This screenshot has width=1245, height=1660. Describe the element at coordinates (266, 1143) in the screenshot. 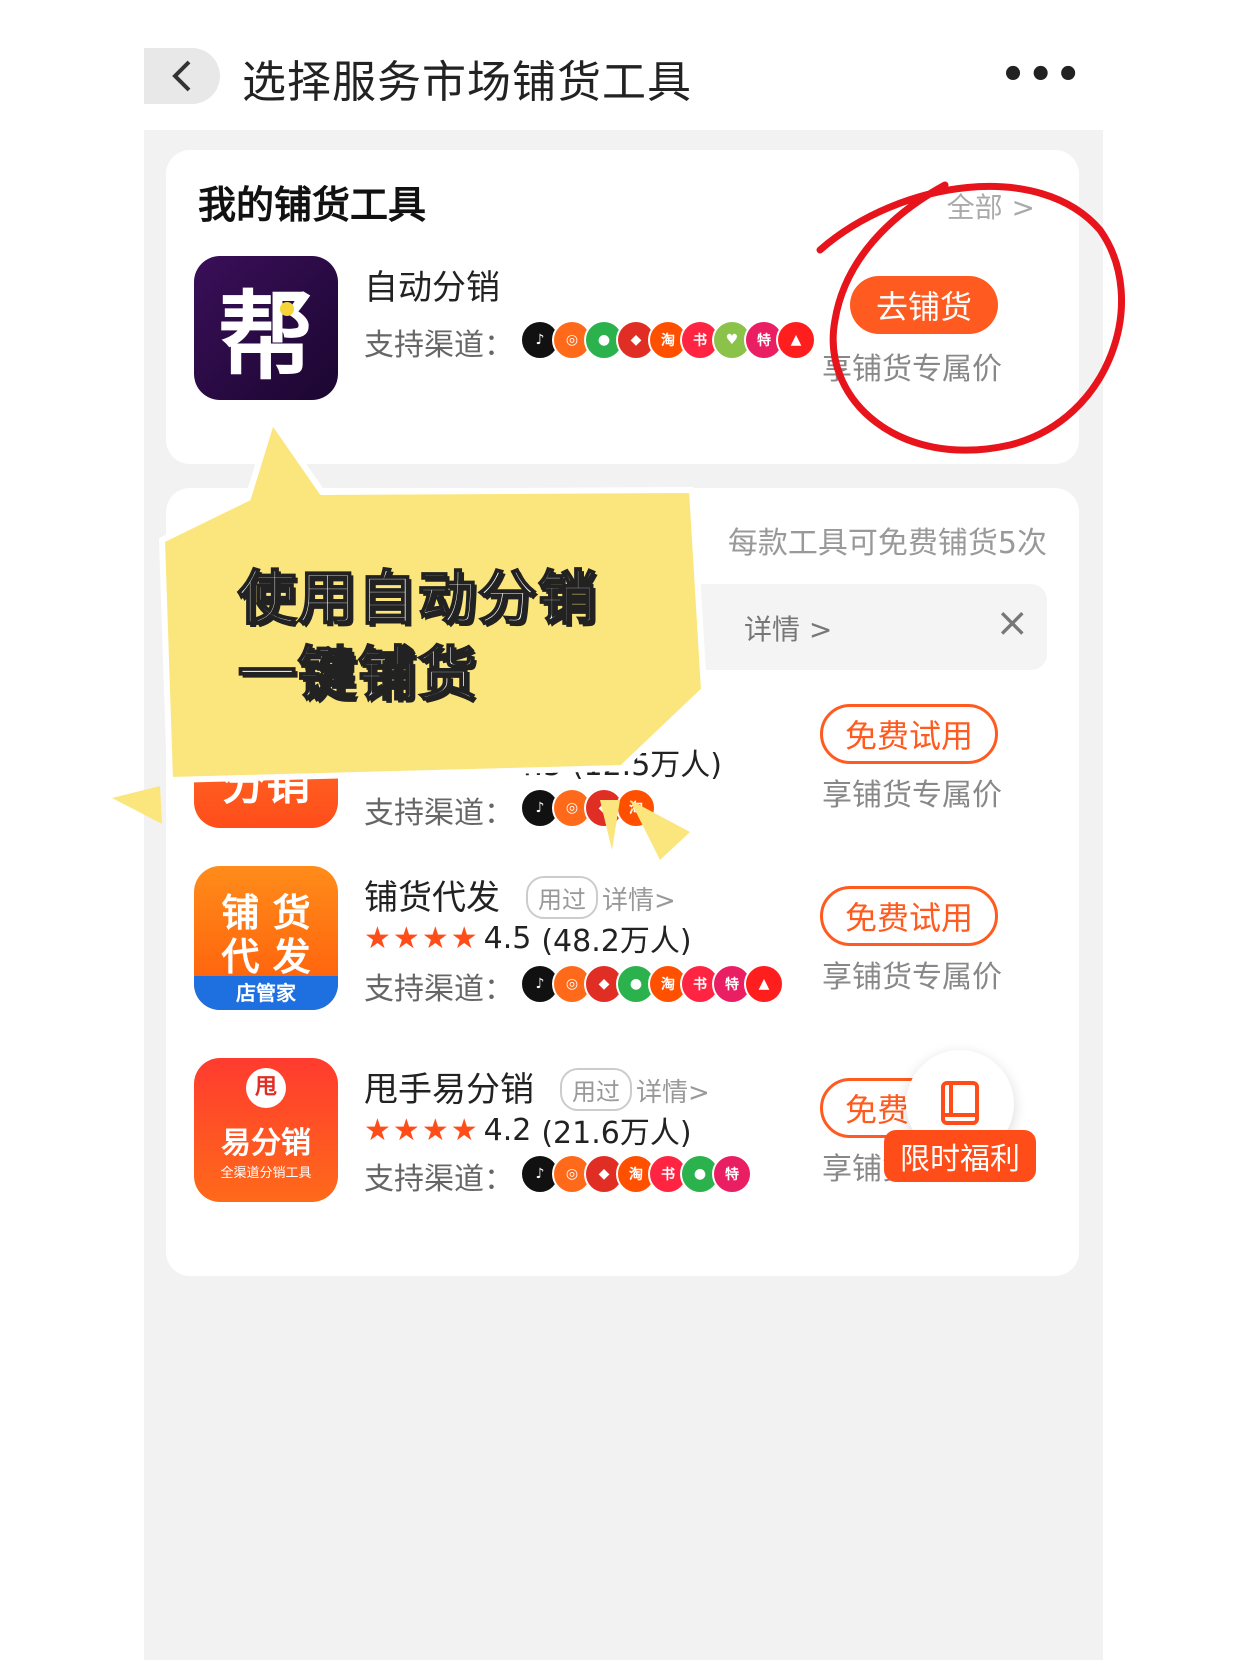

I see `app-icon-line1: 易分销` at that location.